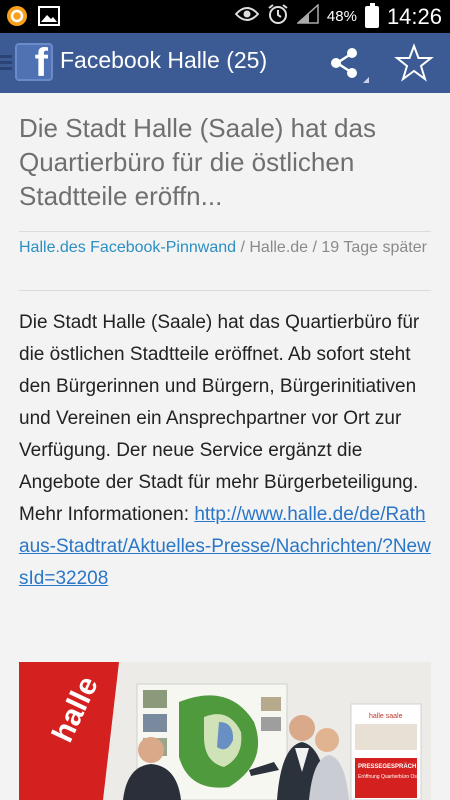 This screenshot has height=800, width=450. I want to click on app-title: Facebook Halle (25), so click(164, 60).